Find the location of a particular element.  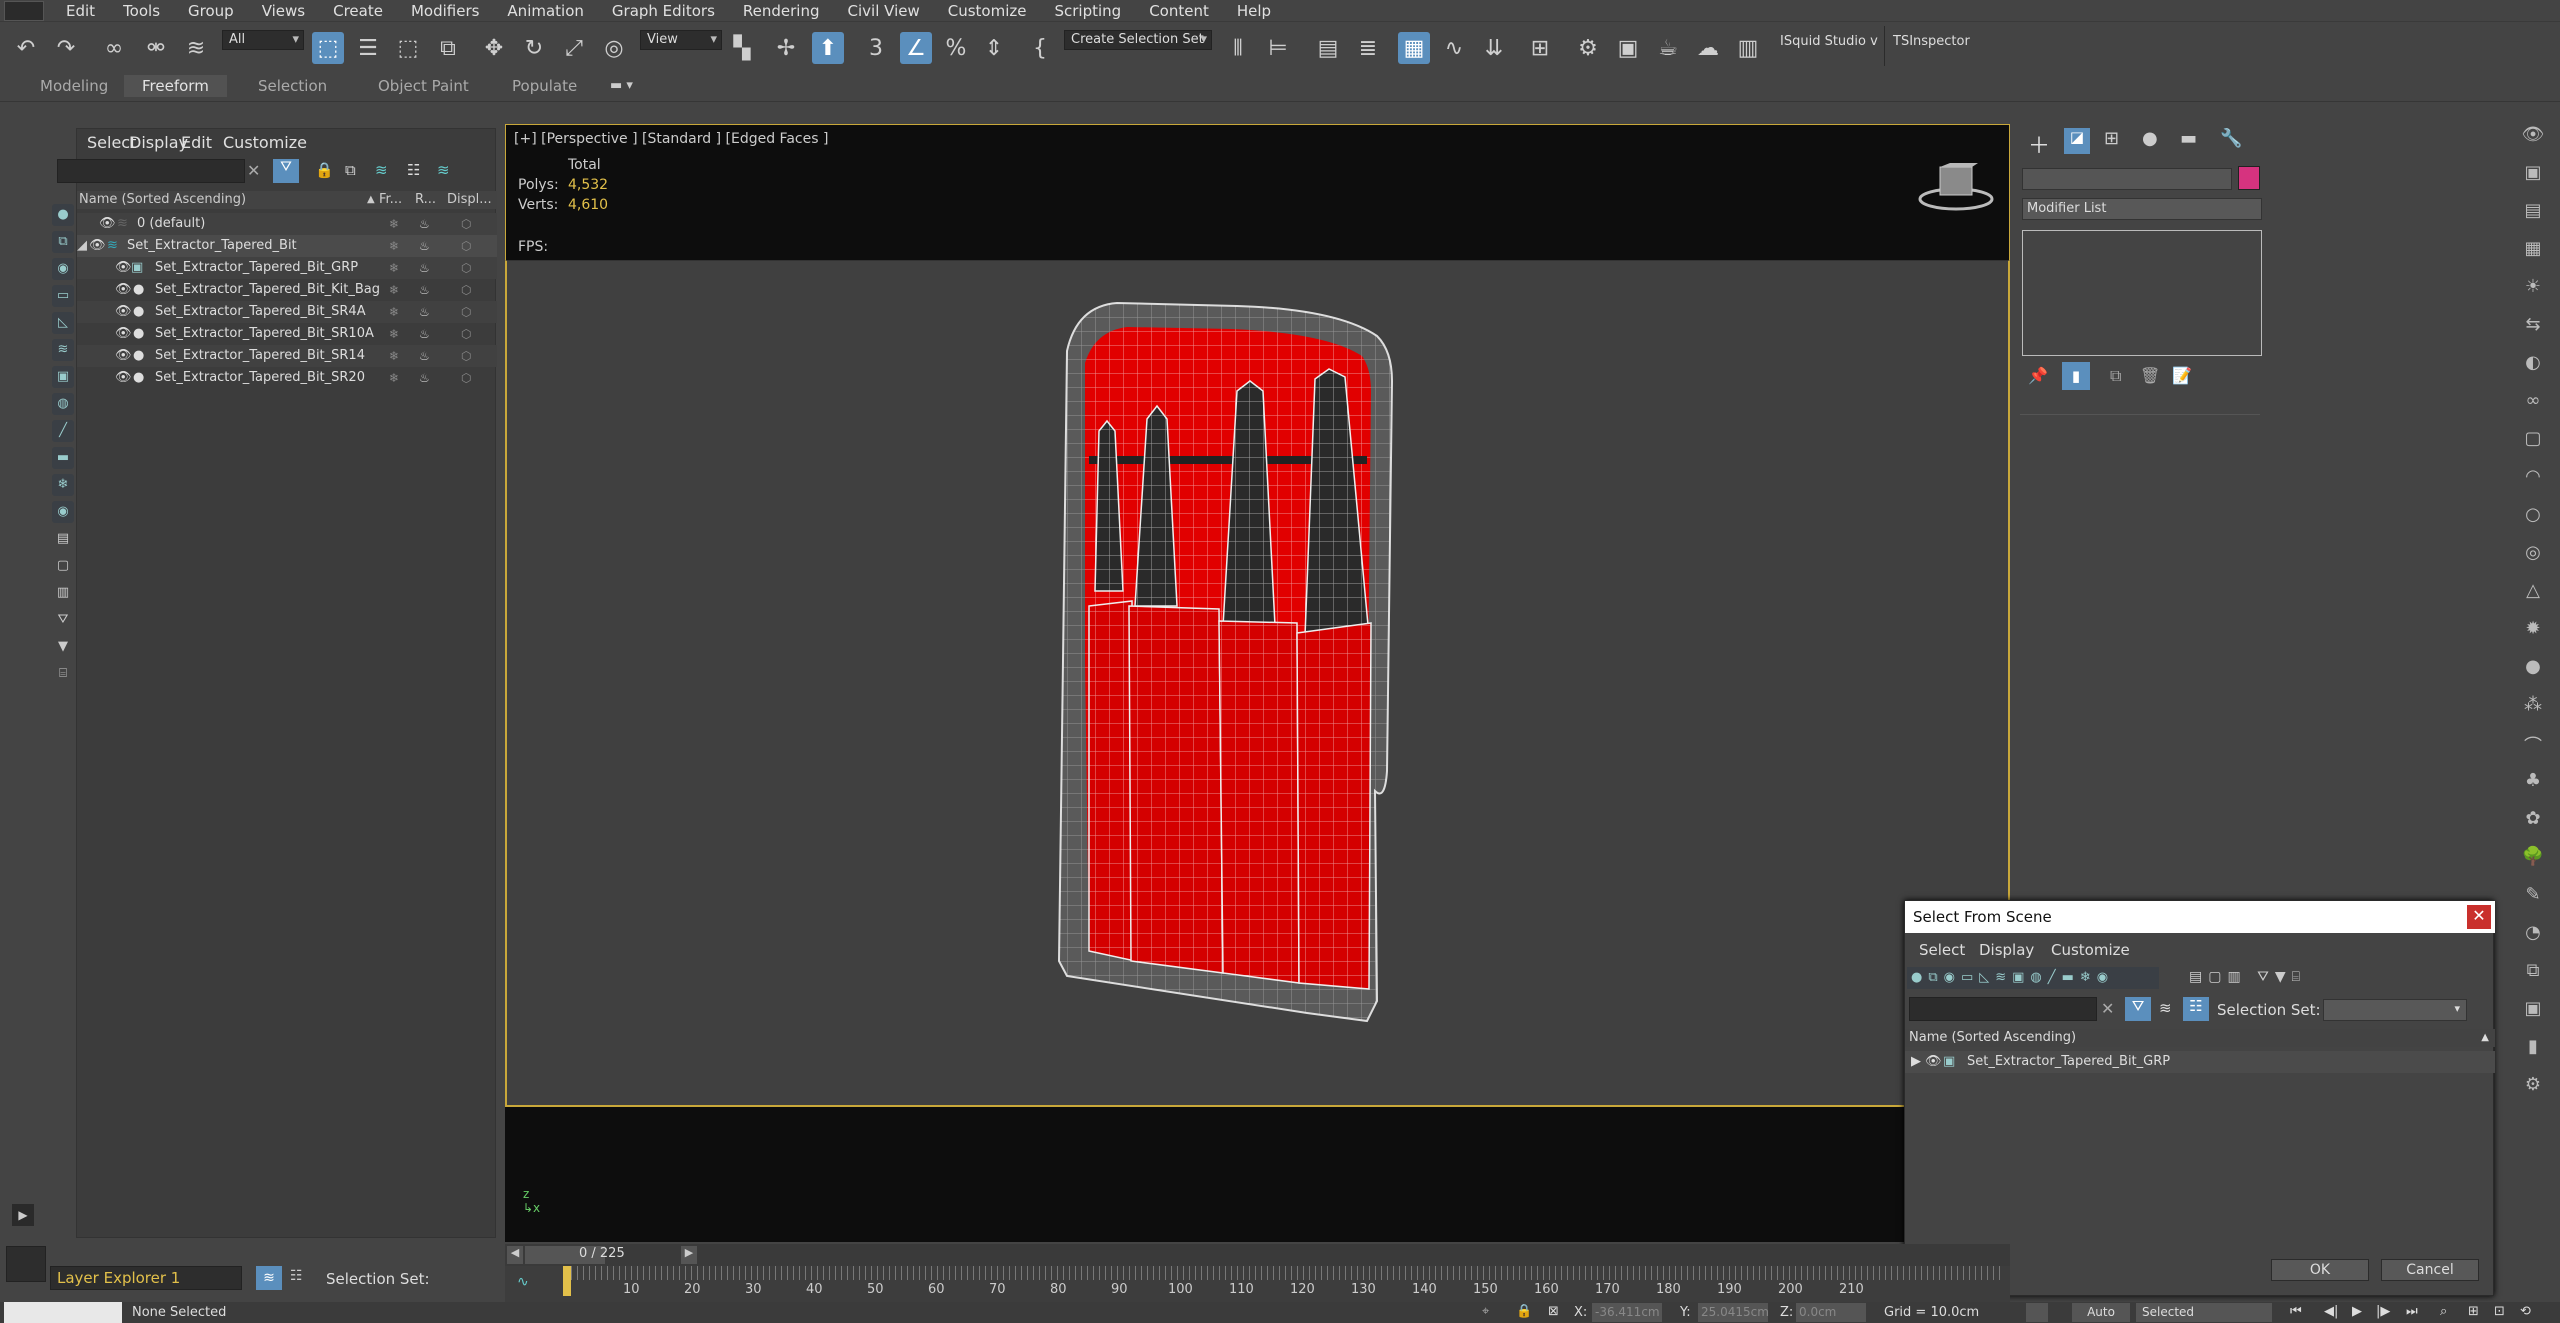

show-end-result-icon: ▮ is located at coordinates (2076, 376).